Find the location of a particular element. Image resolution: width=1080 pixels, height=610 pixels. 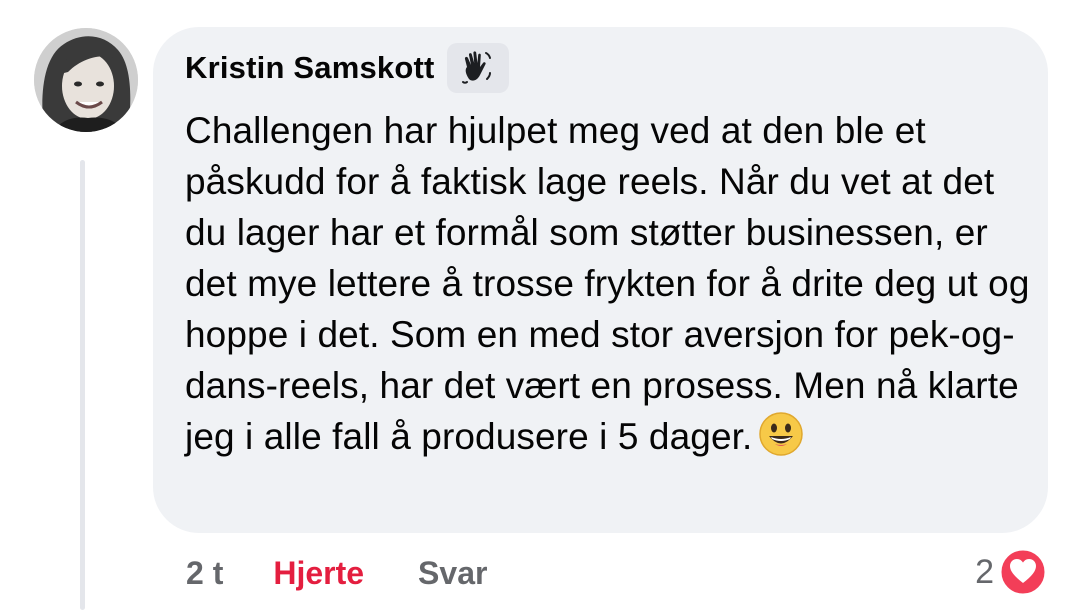

reply-button: Svar is located at coordinates (452, 573).